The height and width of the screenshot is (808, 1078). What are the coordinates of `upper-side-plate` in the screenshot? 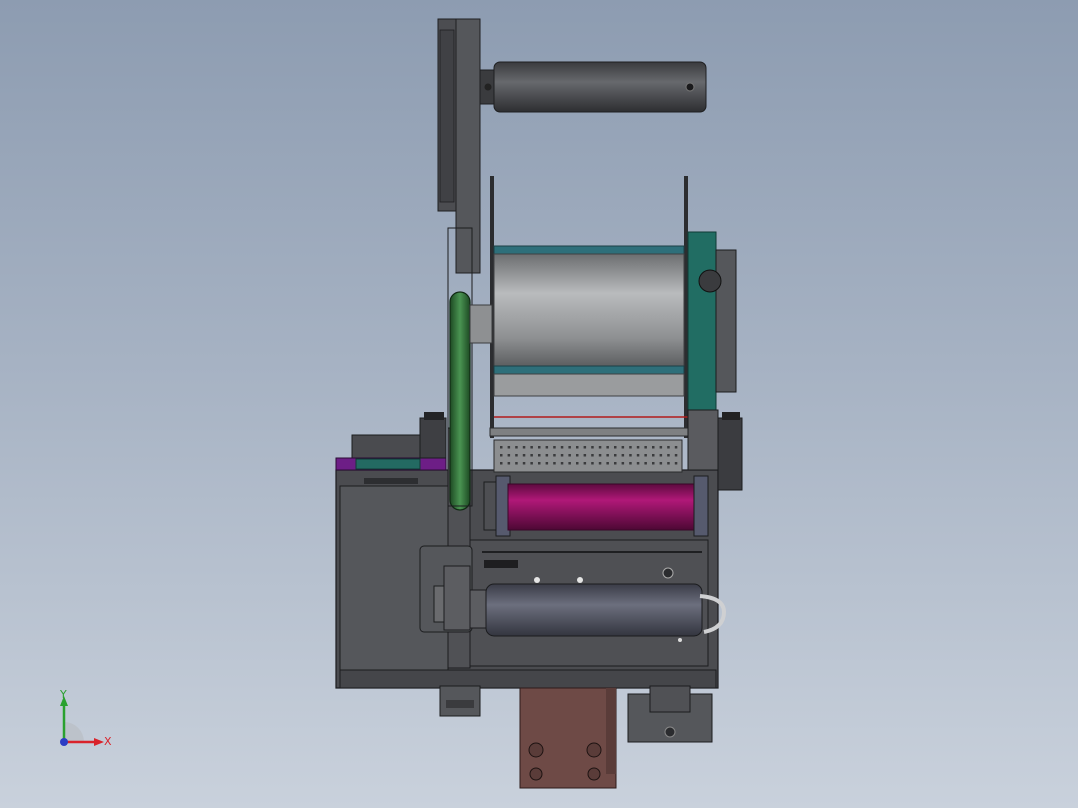 It's located at (459, 146).